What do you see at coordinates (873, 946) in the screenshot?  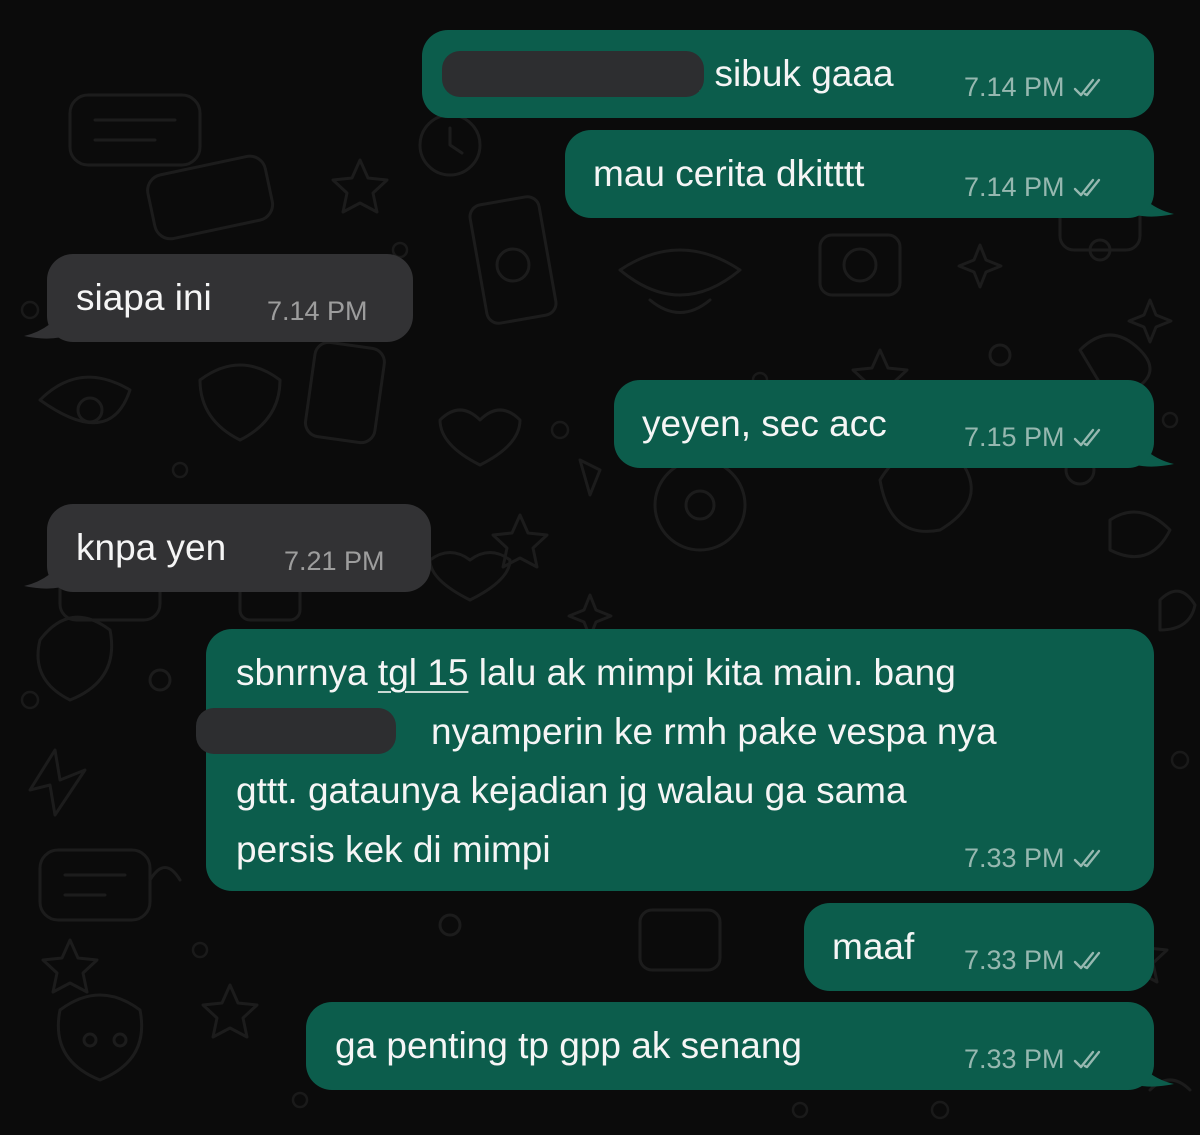 I see `message-text: maaf` at bounding box center [873, 946].